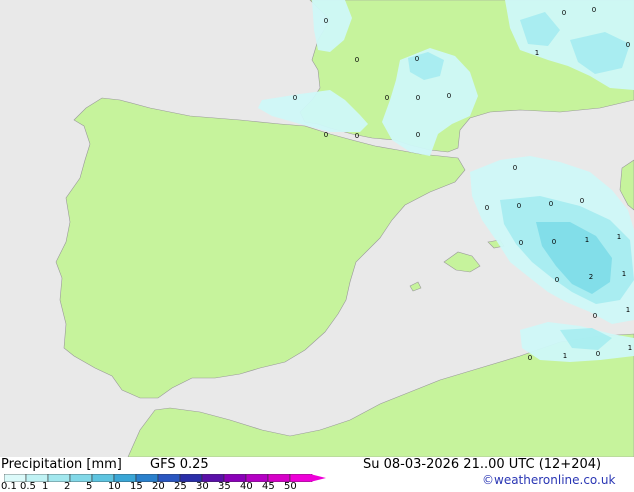 The width and height of the screenshot is (634, 492). Describe the element at coordinates (591, 277) in the screenshot. I see `grid-value: 2` at that location.